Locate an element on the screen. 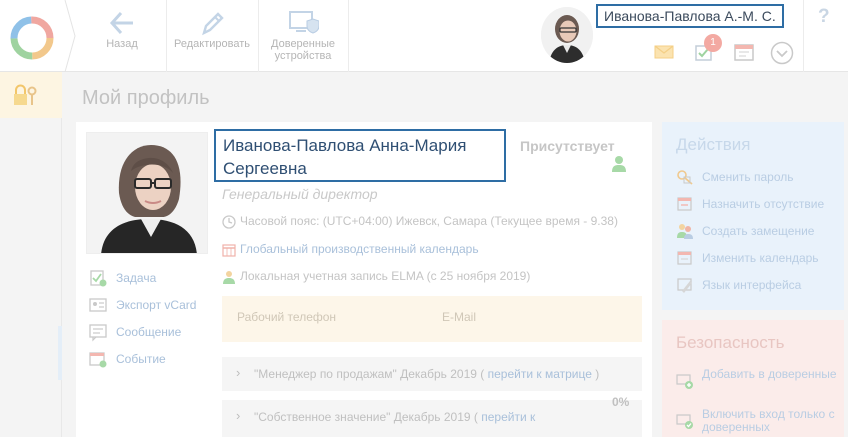 Image resolution: width=848 pixels, height=437 pixels. language-icon is located at coordinates (684, 285).